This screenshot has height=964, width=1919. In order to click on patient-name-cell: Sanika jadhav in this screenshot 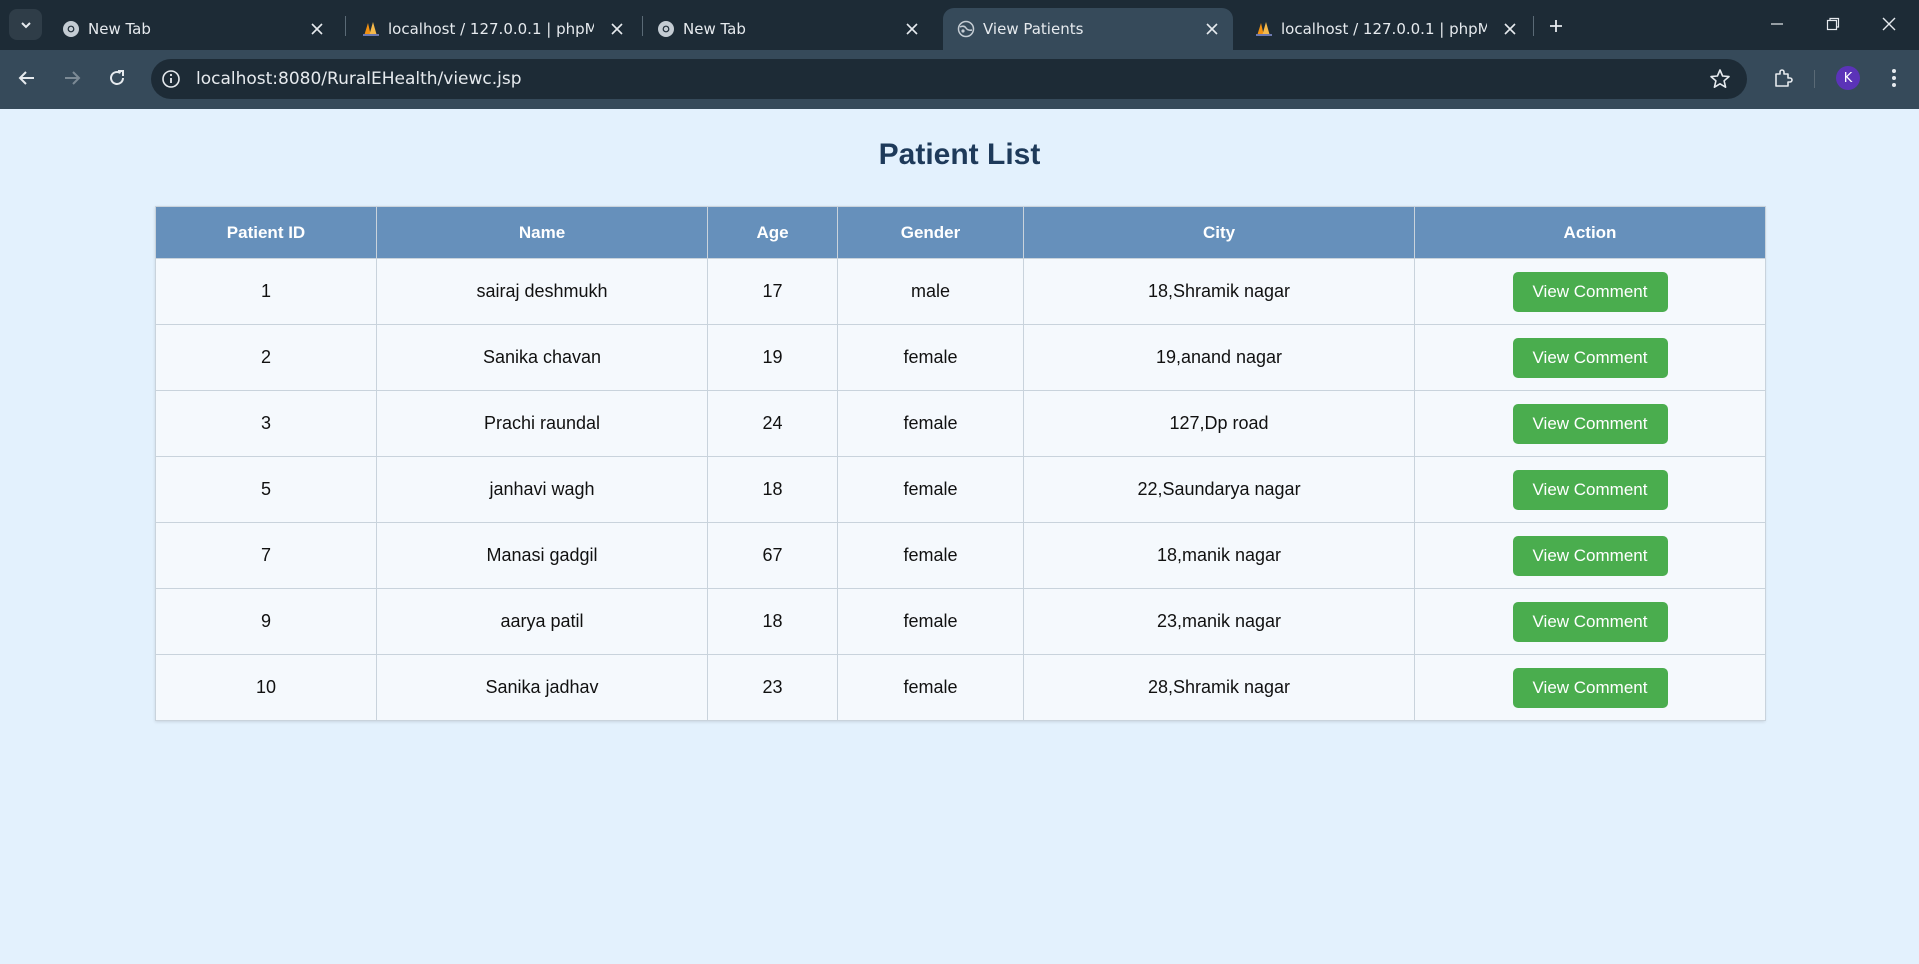, I will do `click(542, 687)`.